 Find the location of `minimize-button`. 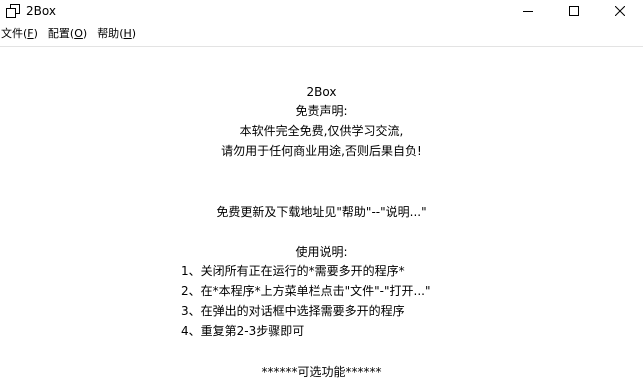

minimize-button is located at coordinates (528, 11).